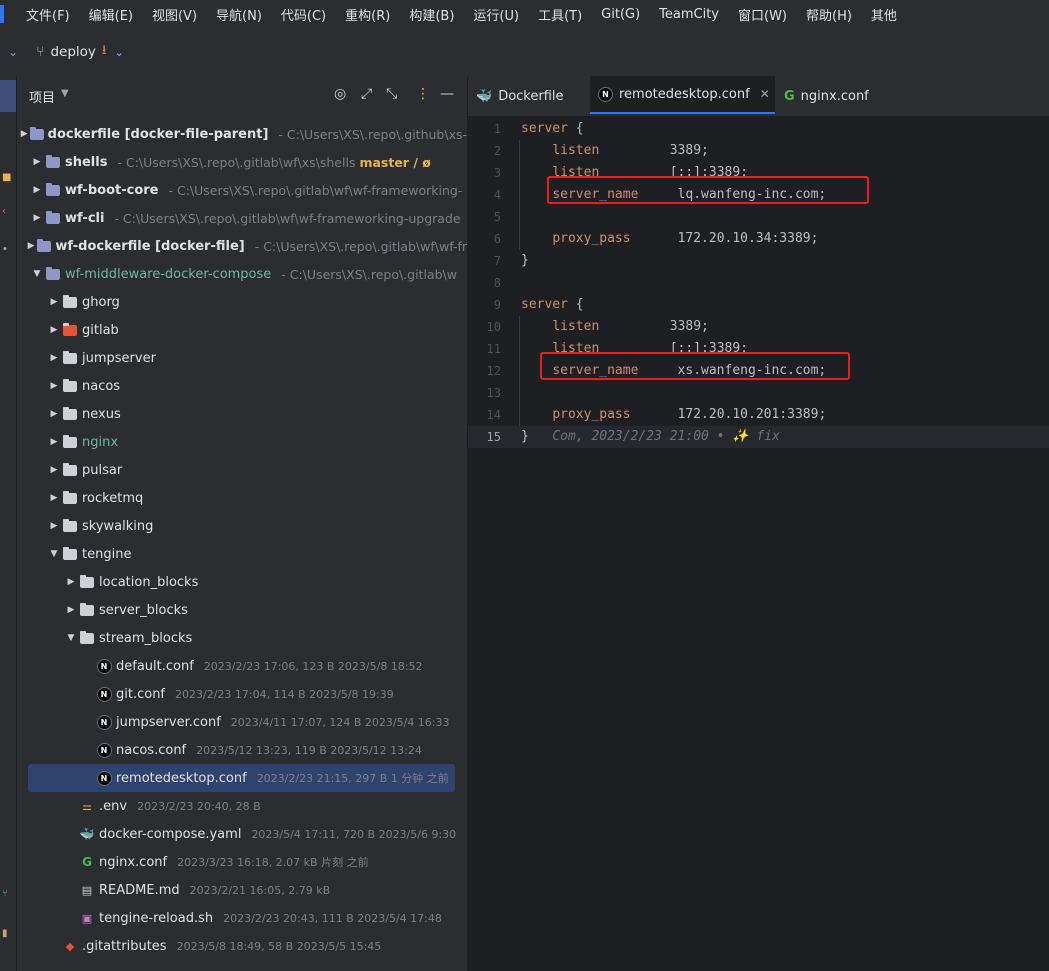 This screenshot has height=971, width=1049. What do you see at coordinates (366, 94) in the screenshot?
I see `expand-all-icon: ⤢` at bounding box center [366, 94].